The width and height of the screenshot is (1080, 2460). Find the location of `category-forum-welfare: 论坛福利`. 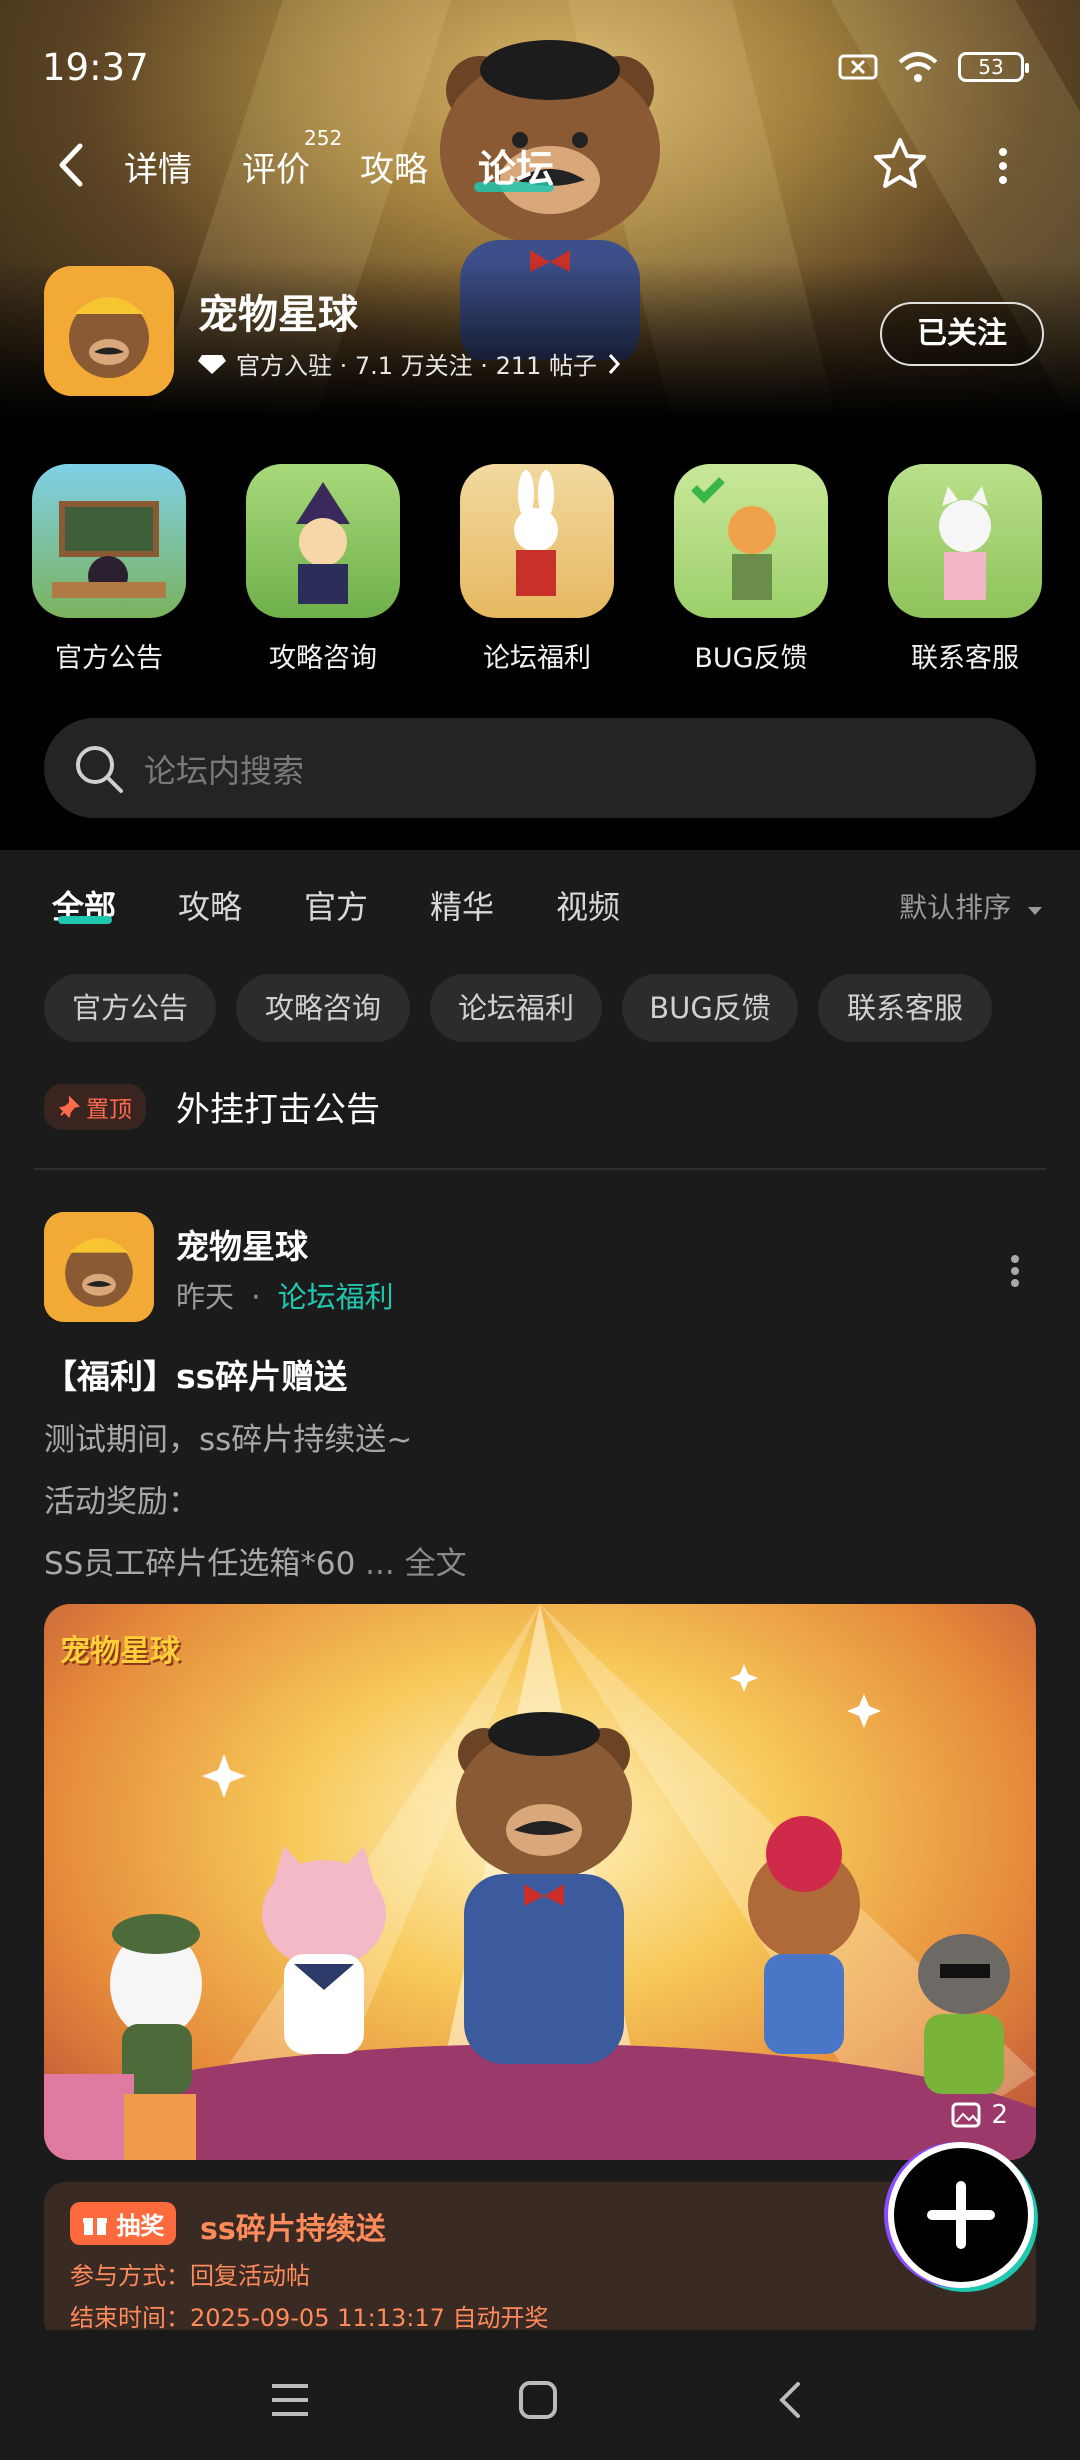

category-forum-welfare: 论坛福利 is located at coordinates (537, 569).